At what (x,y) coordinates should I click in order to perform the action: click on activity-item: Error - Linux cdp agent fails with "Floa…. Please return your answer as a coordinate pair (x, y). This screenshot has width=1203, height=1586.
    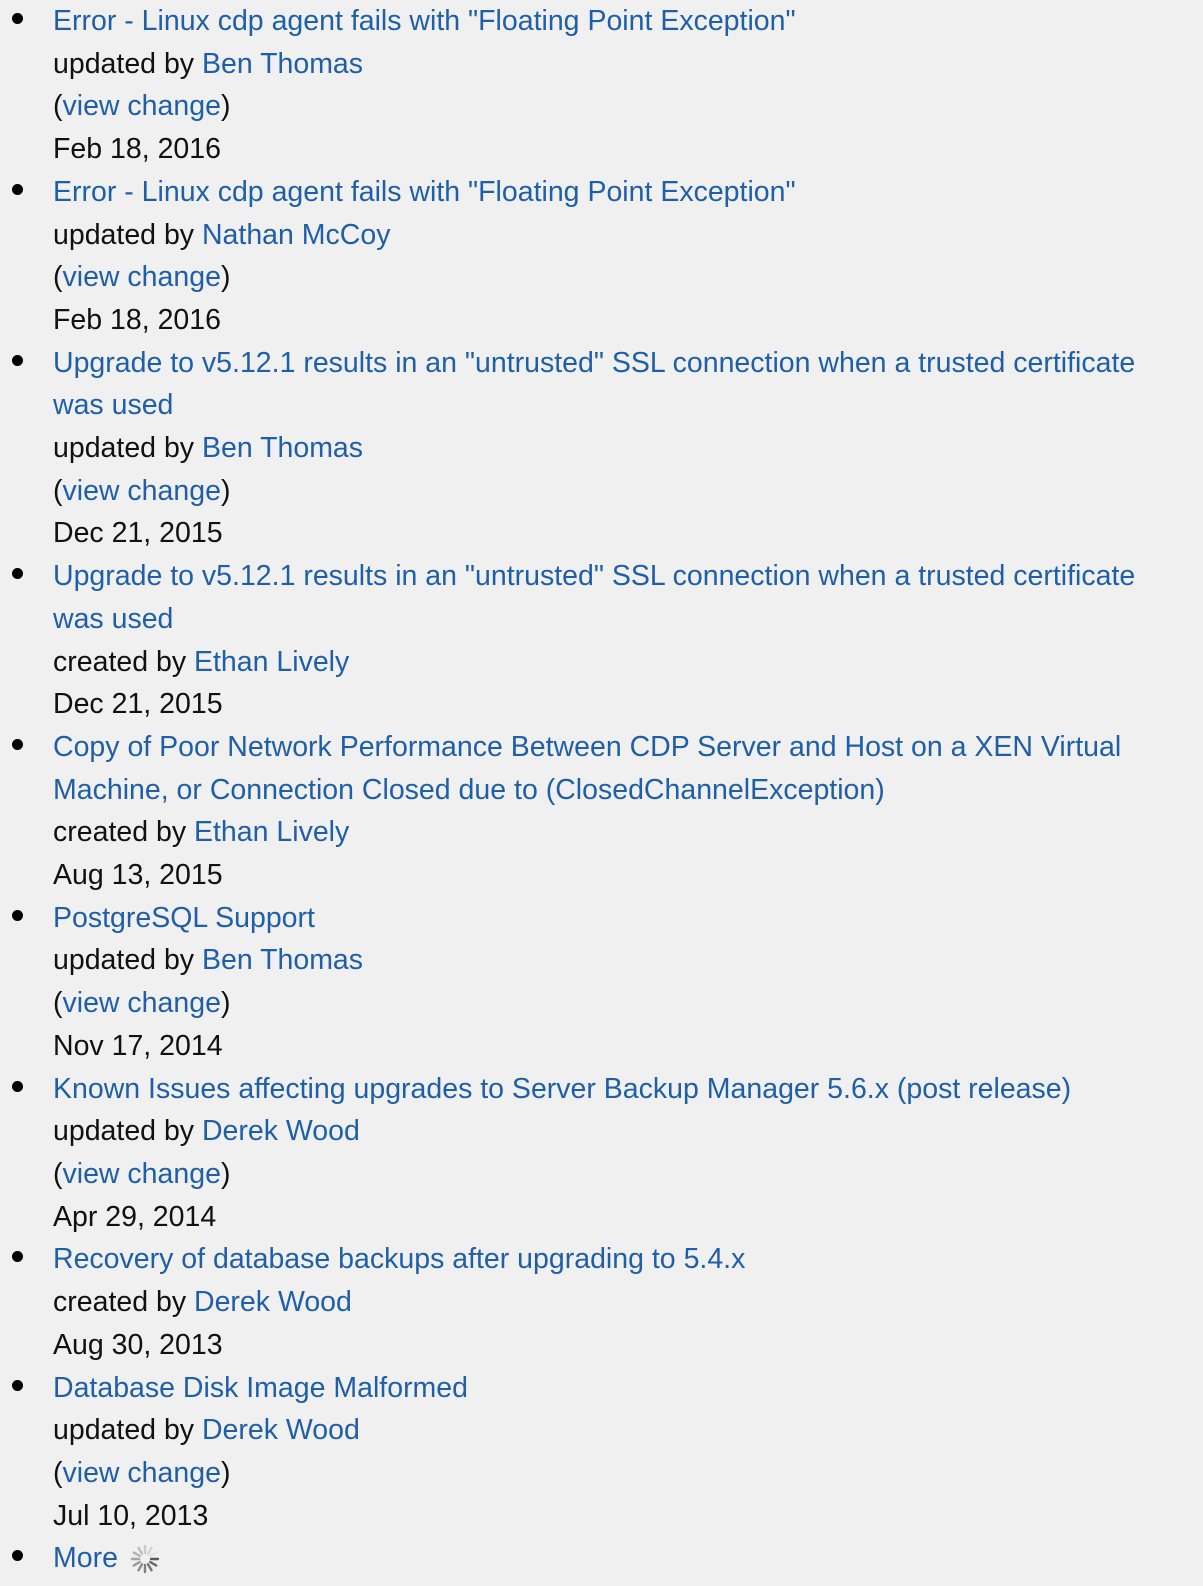
    Looking at the image, I should click on (601, 85).